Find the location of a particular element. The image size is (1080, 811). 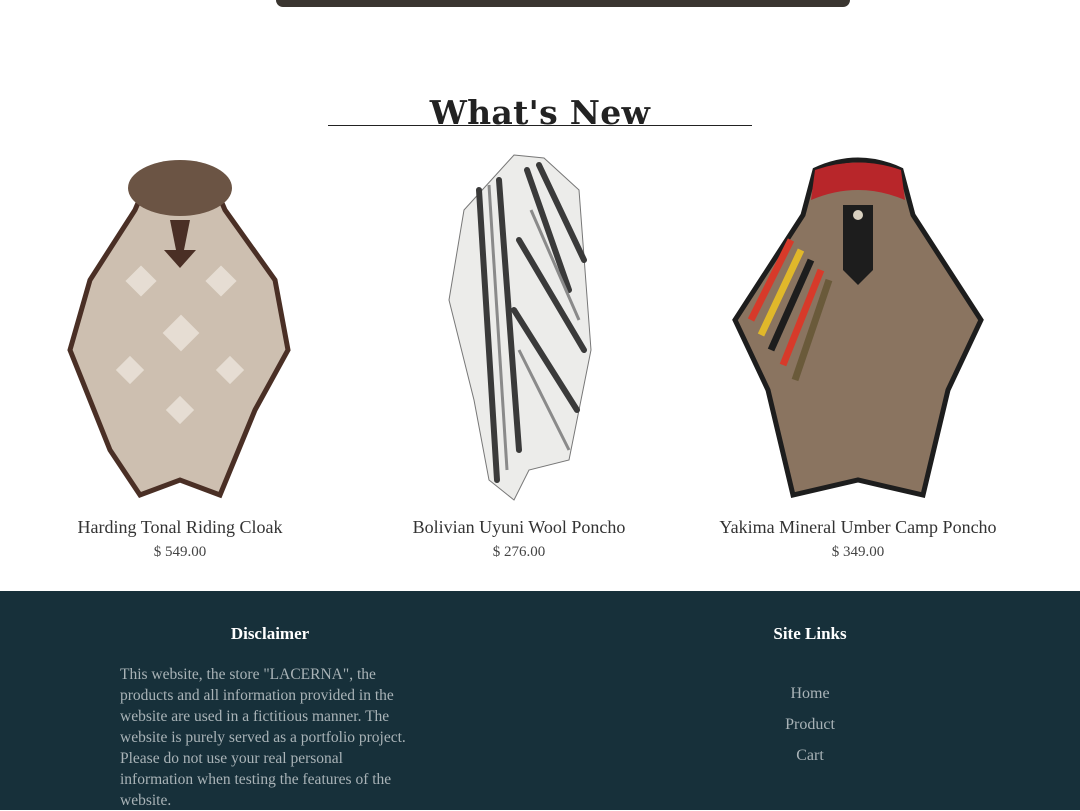

product-price: $ 276.00 is located at coordinates (519, 552).